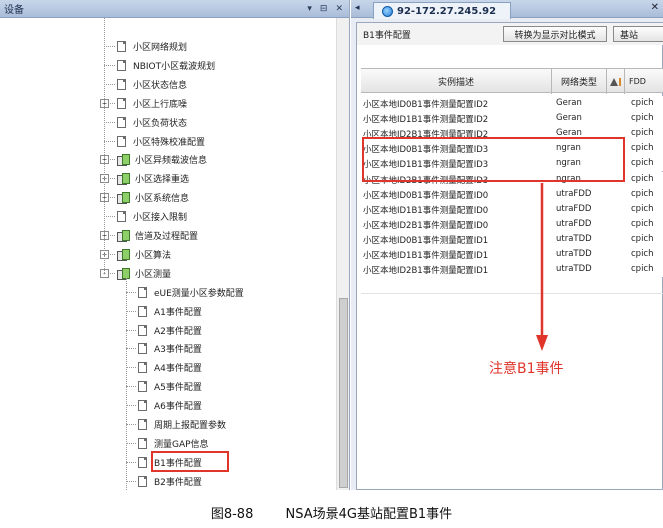 The width and height of the screenshot is (663, 528). I want to click on tree-scrollbar, so click(342, 254).